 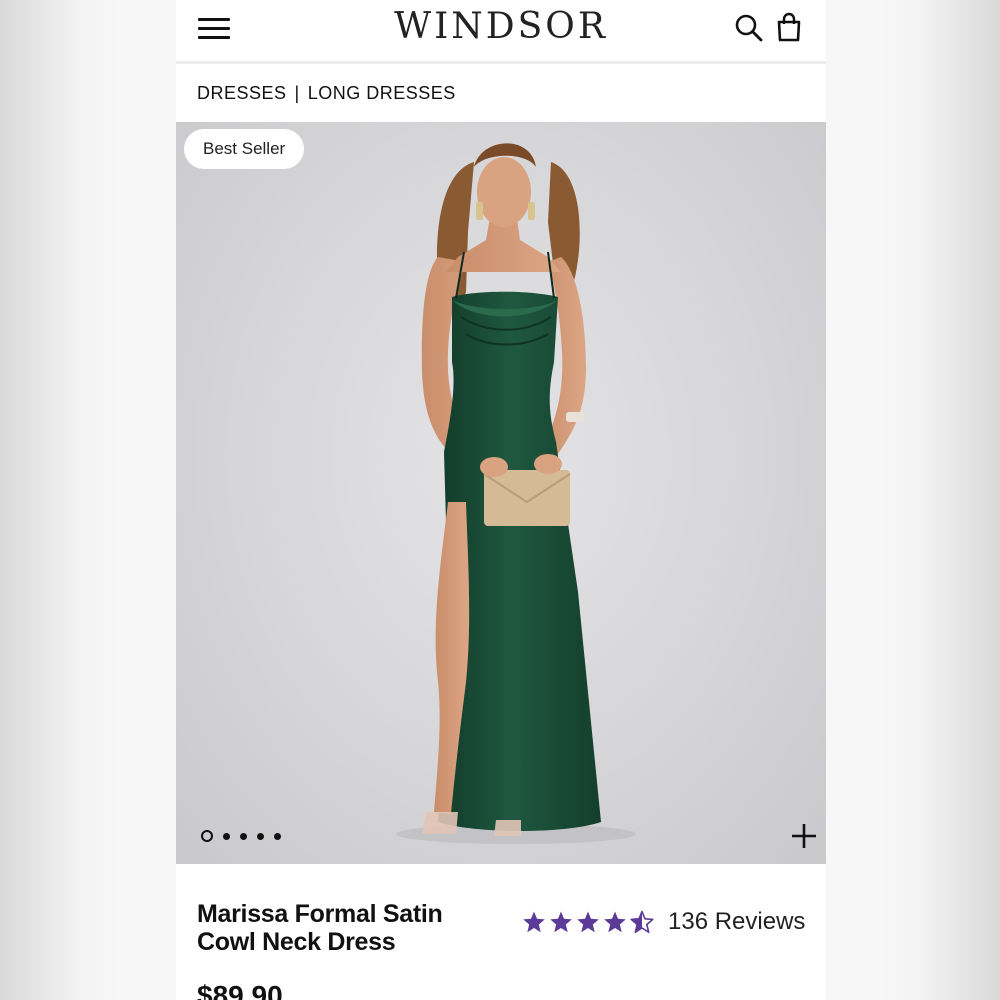 I want to click on site-header: WINDSOR, so click(x=501, y=32).